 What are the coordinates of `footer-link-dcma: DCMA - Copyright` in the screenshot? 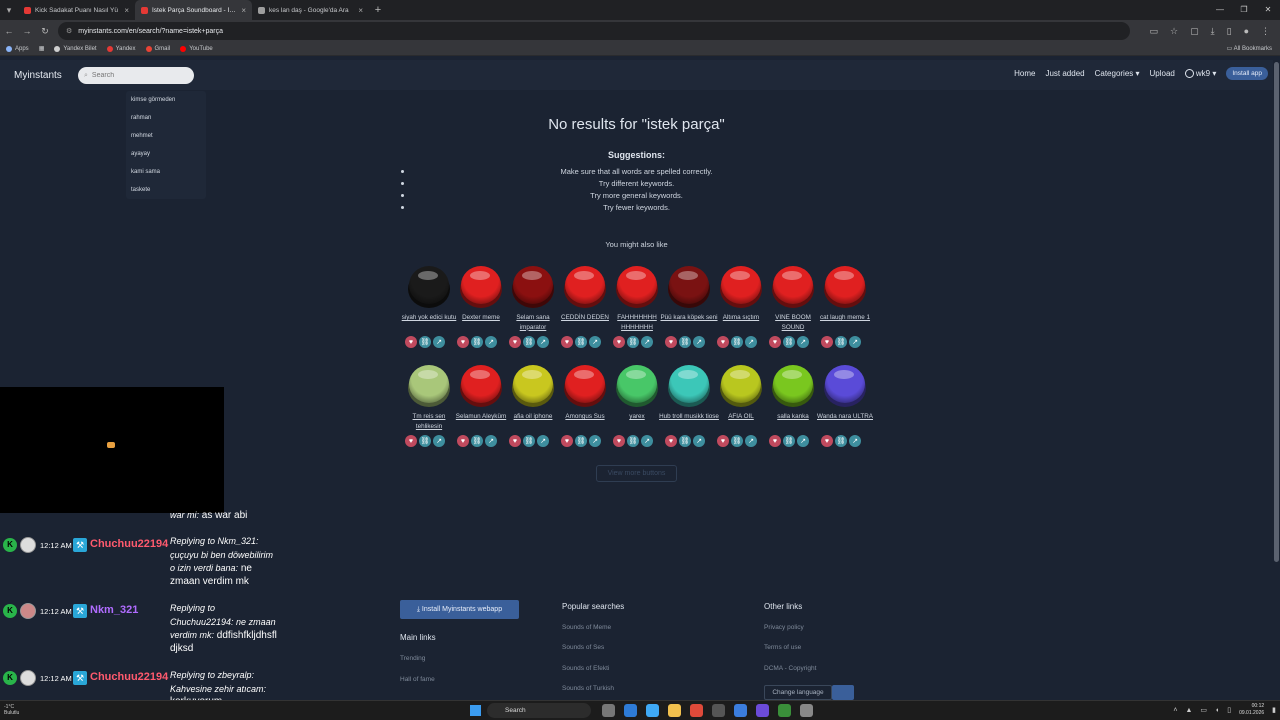 It's located at (790, 668).